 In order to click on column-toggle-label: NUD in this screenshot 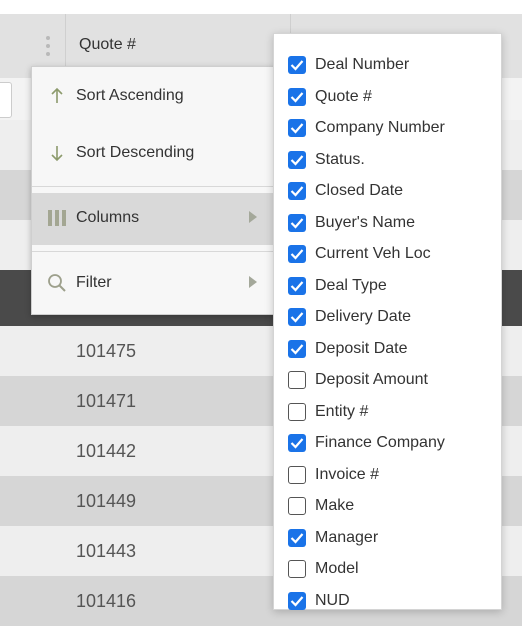, I will do `click(332, 600)`.